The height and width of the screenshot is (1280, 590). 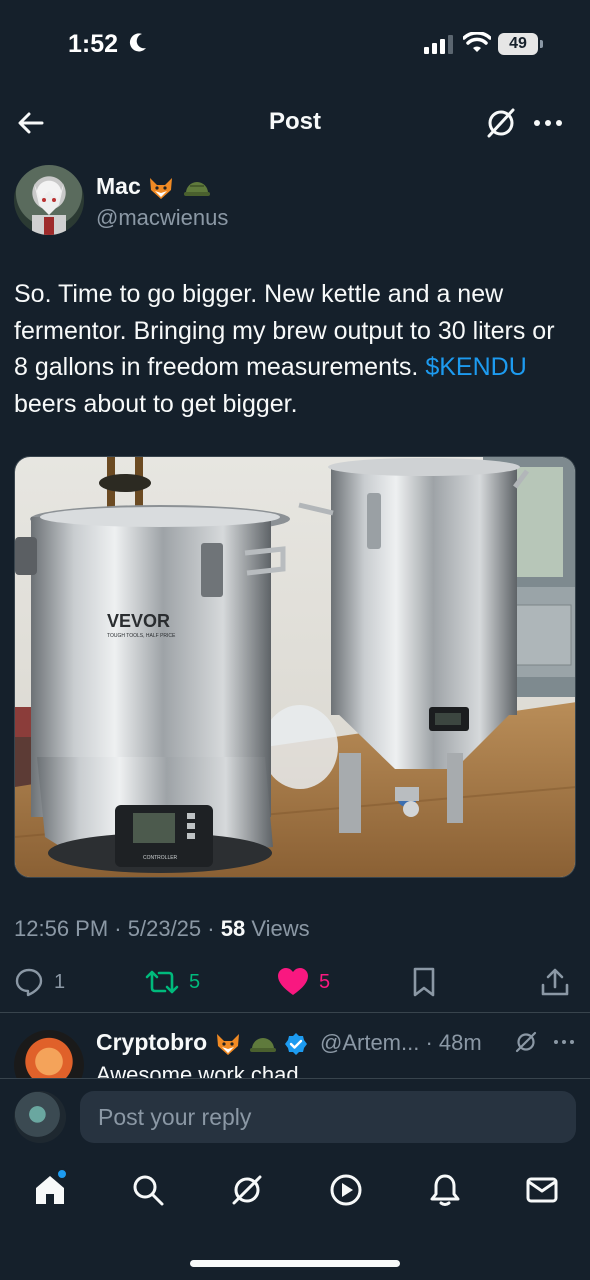 I want to click on views-count: 58, so click(x=233, y=928).